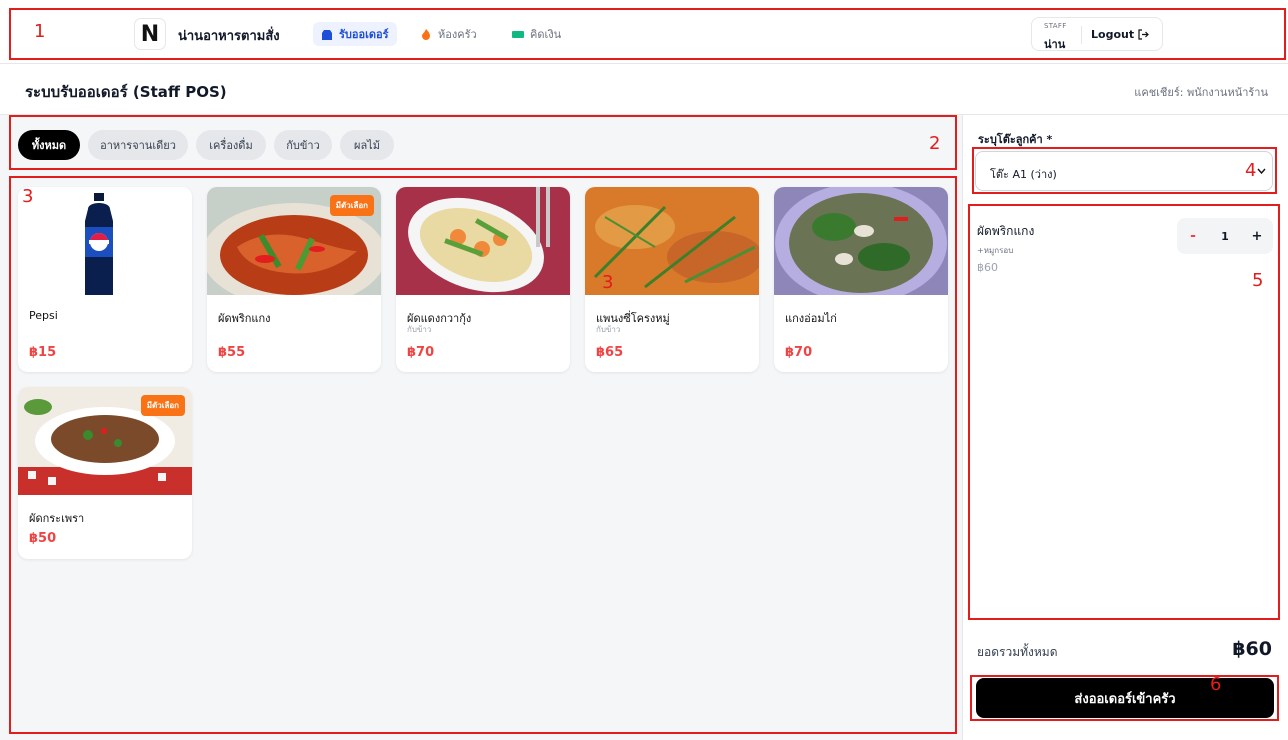 The height and width of the screenshot is (740, 1288). What do you see at coordinates (1055, 26) in the screenshot?
I see `staff-label: STAFF` at bounding box center [1055, 26].